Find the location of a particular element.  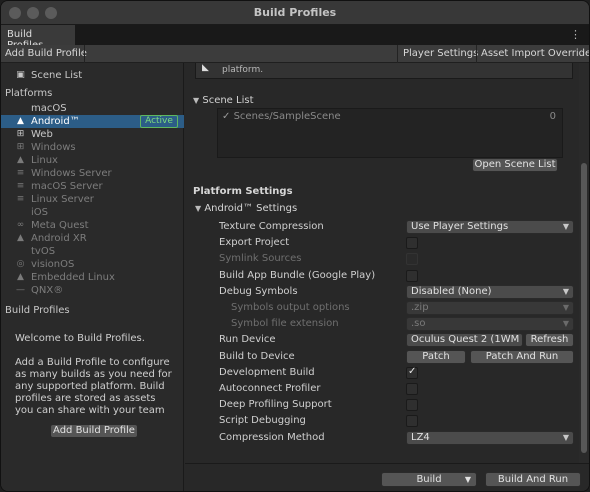

setting-checkbox: ✓ is located at coordinates (412, 372).